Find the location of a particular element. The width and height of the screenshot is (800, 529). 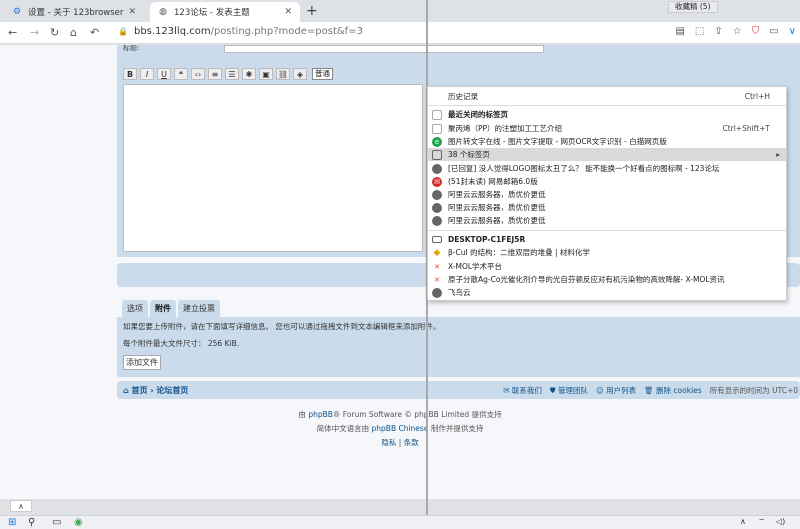

tab-label: 设置 - 关于 123browser is located at coordinates (76, 13).